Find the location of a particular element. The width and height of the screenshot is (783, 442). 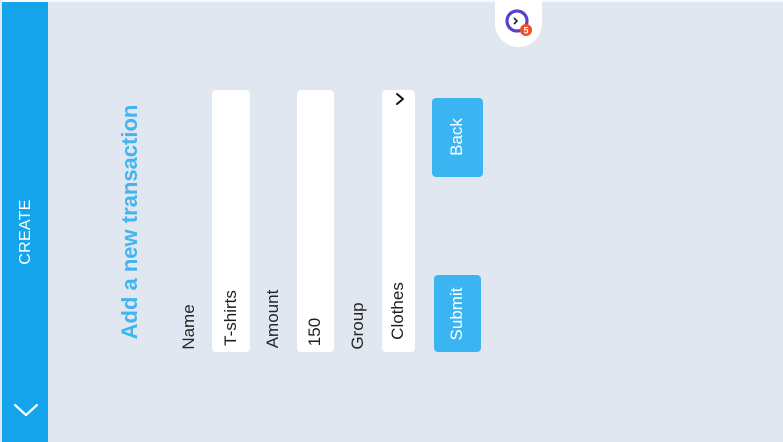

status-strip is located at coordinates (391, 1).